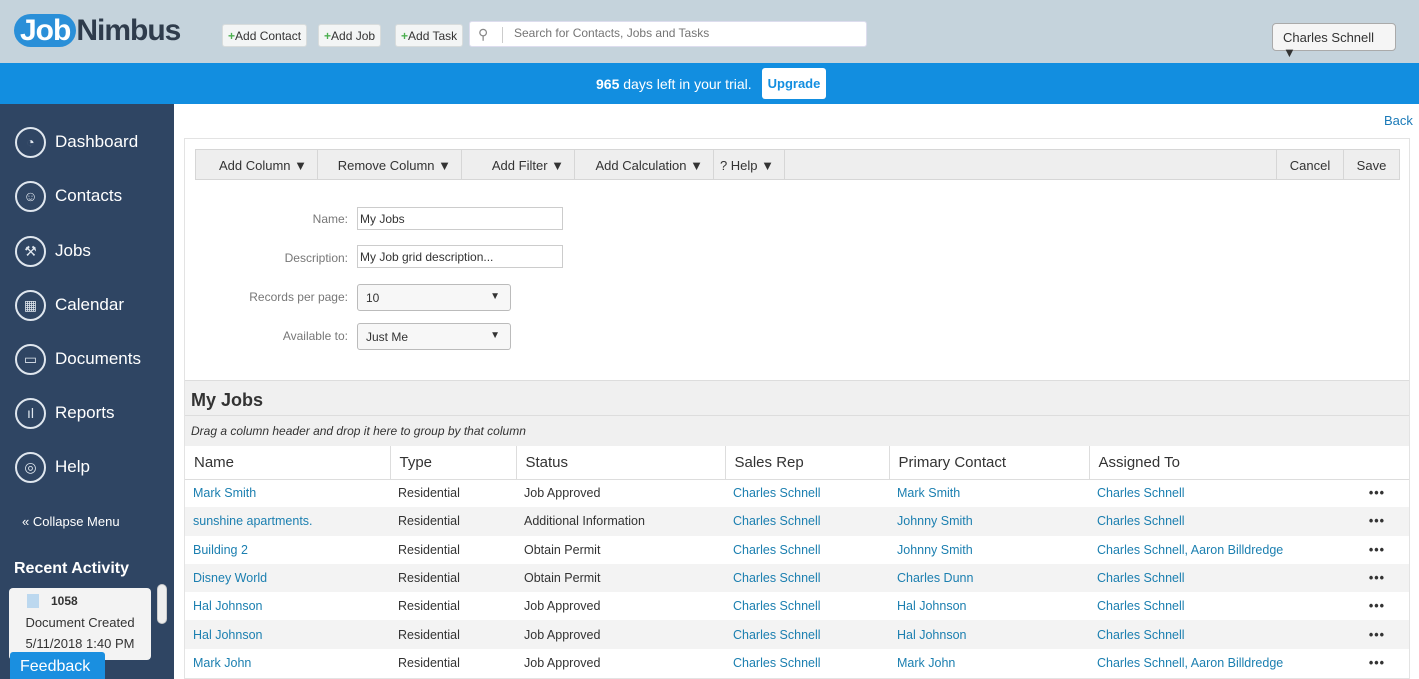 This screenshot has width=1419, height=679. Describe the element at coordinates (265, 35) in the screenshot. I see `add-contact-button: +Add Contact` at that location.